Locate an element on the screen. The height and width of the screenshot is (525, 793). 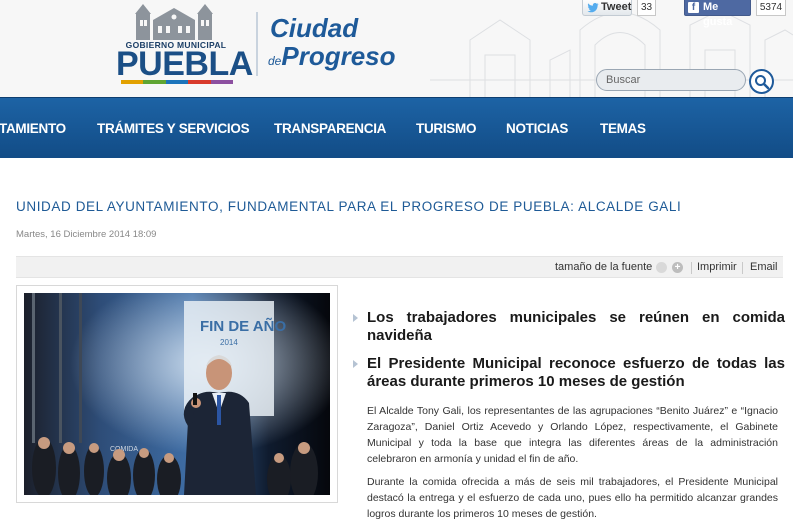
article-tools-bar: tamaño de la fuente + Imprimir Email is located at coordinates (399, 267).